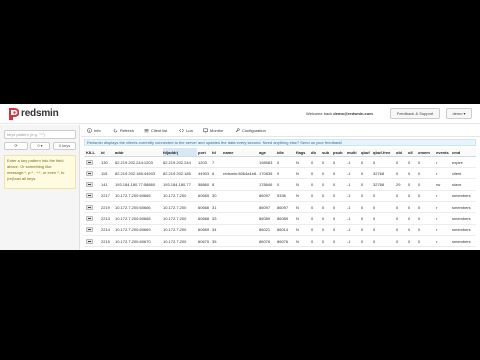 The height and width of the screenshot is (360, 480). What do you see at coordinates (213, 162) in the screenshot?
I see `table-cell: 7` at bounding box center [213, 162].